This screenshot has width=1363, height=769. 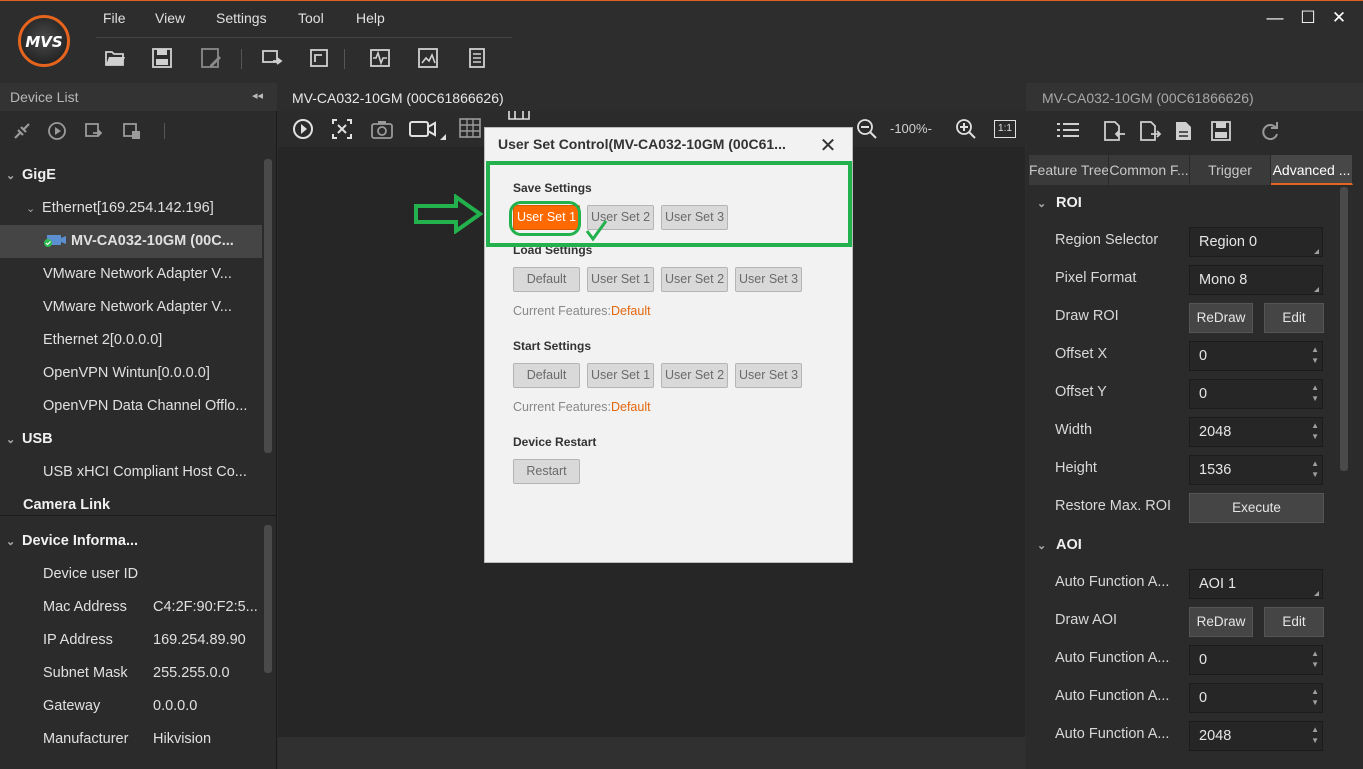 I want to click on tab-trigger: Trigger, so click(x=1230, y=170).